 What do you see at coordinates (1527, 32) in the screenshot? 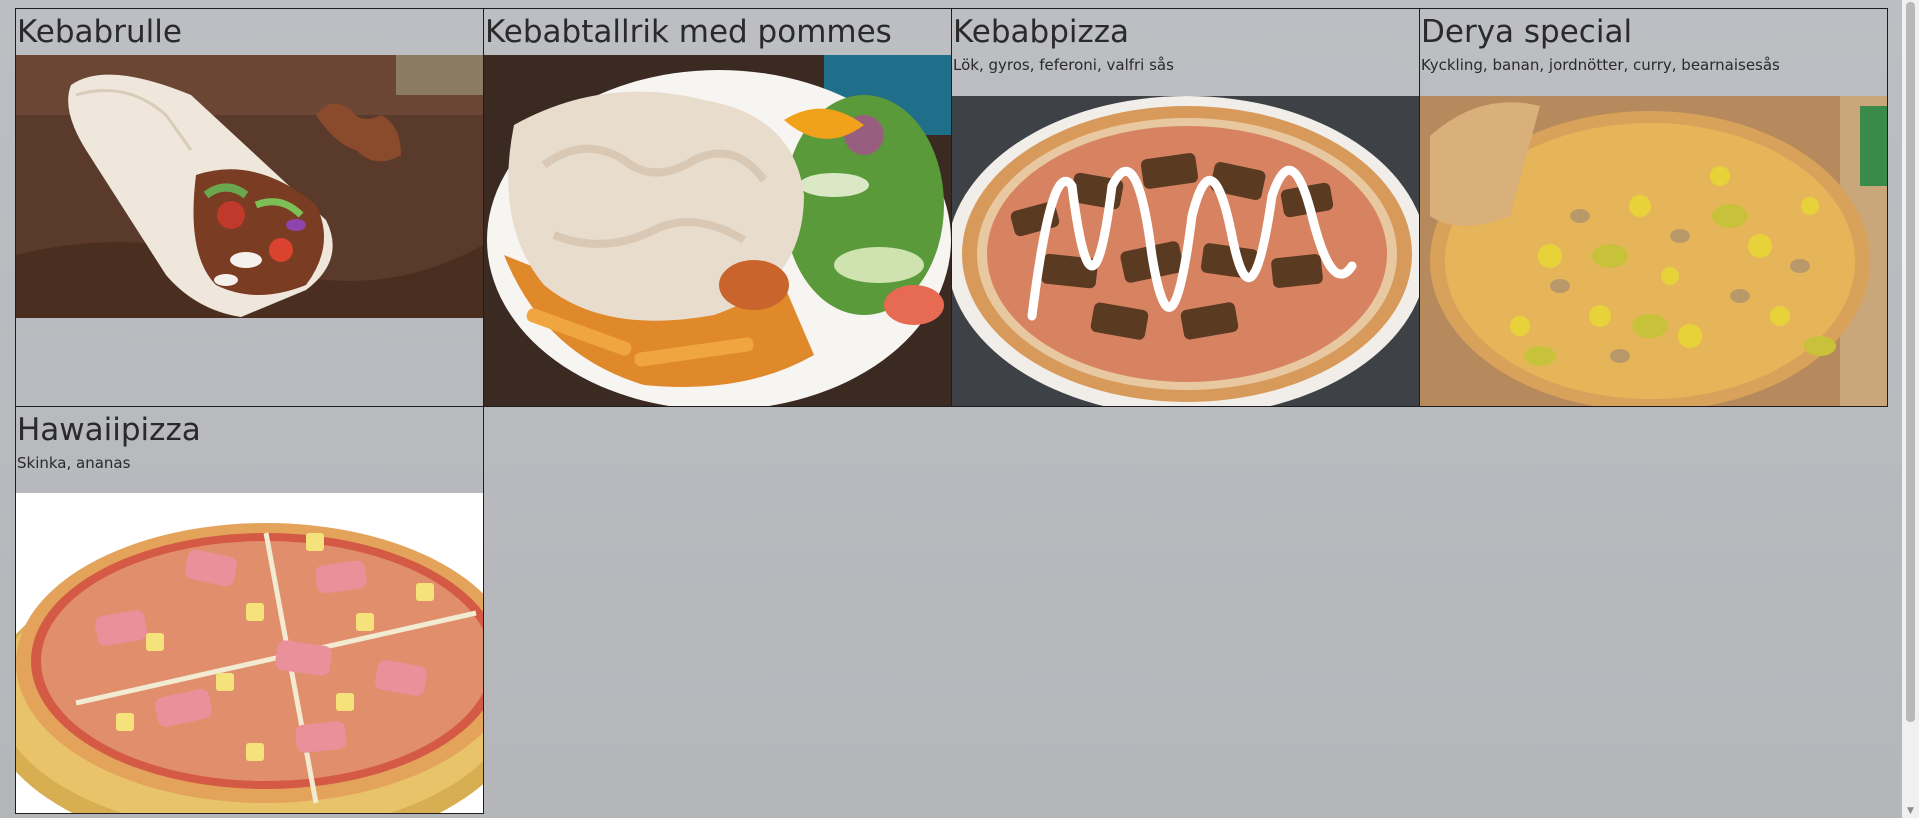
I see `item-title: Derya special` at bounding box center [1527, 32].